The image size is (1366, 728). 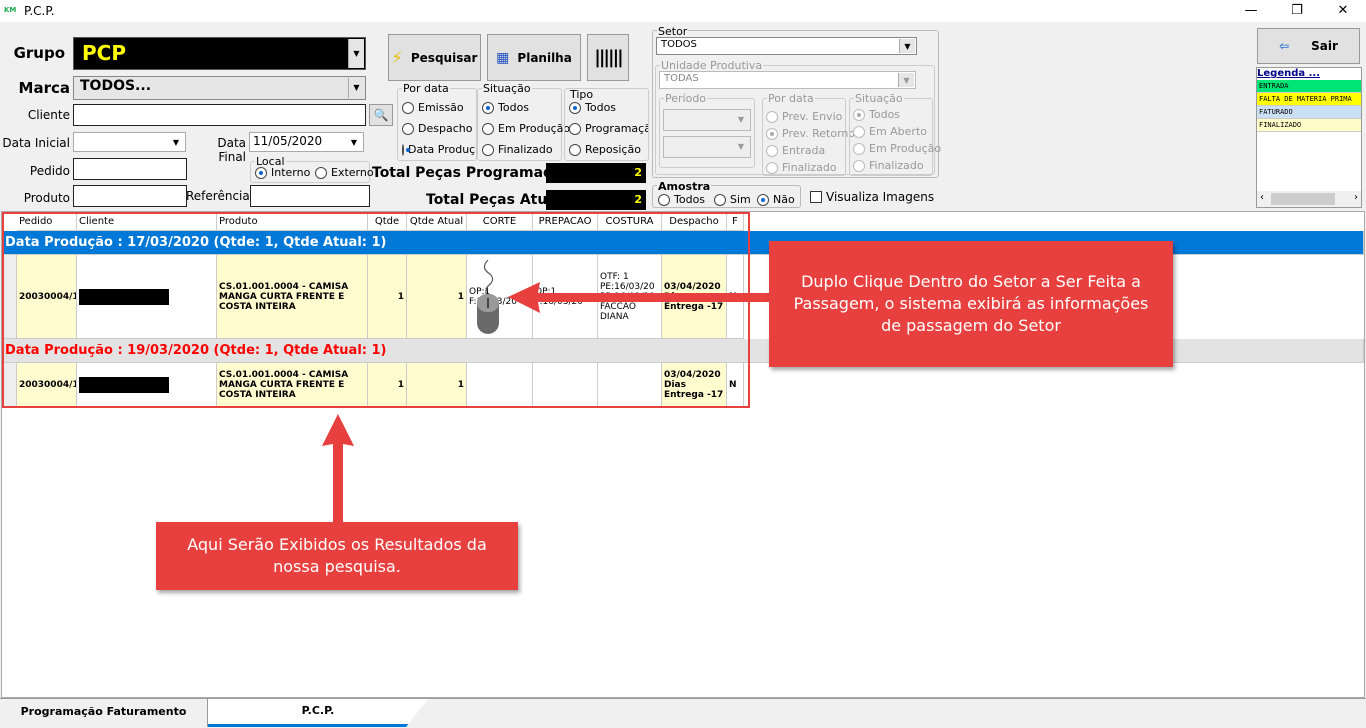 I want to click on setor-por-data-title: Por data, so click(x=791, y=98).